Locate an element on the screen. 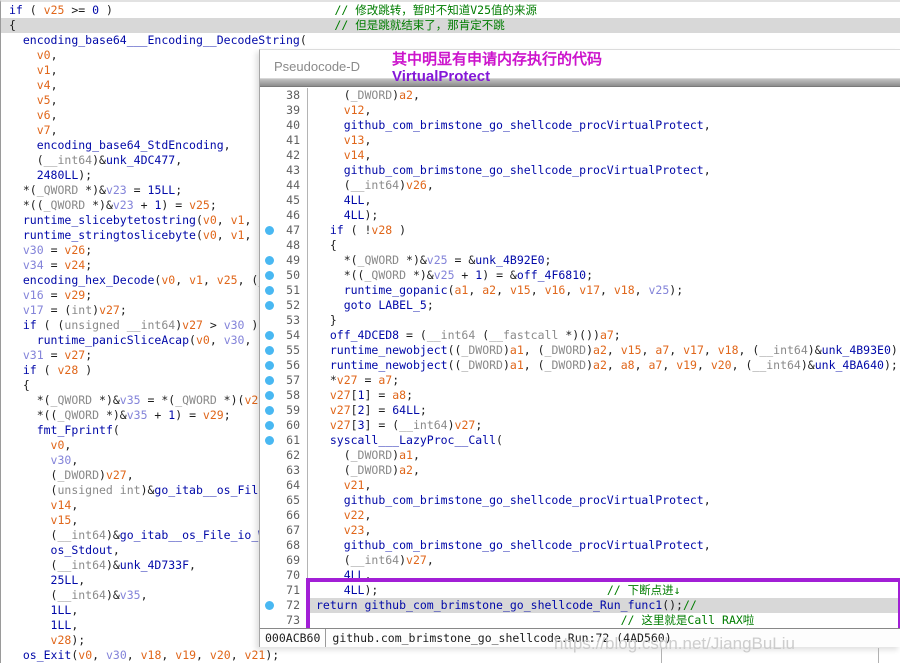 Image resolution: width=900 pixels, height=663 pixels. code-content: (_DWORD)a1, is located at coordinates (604, 455).